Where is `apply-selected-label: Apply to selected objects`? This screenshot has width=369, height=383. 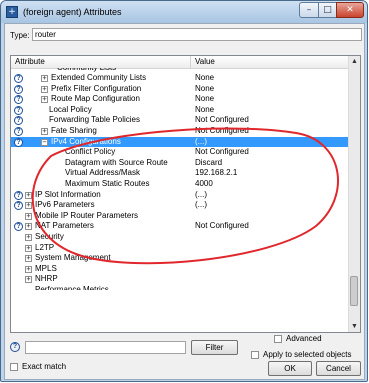 apply-selected-label: Apply to selected objects is located at coordinates (307, 354).